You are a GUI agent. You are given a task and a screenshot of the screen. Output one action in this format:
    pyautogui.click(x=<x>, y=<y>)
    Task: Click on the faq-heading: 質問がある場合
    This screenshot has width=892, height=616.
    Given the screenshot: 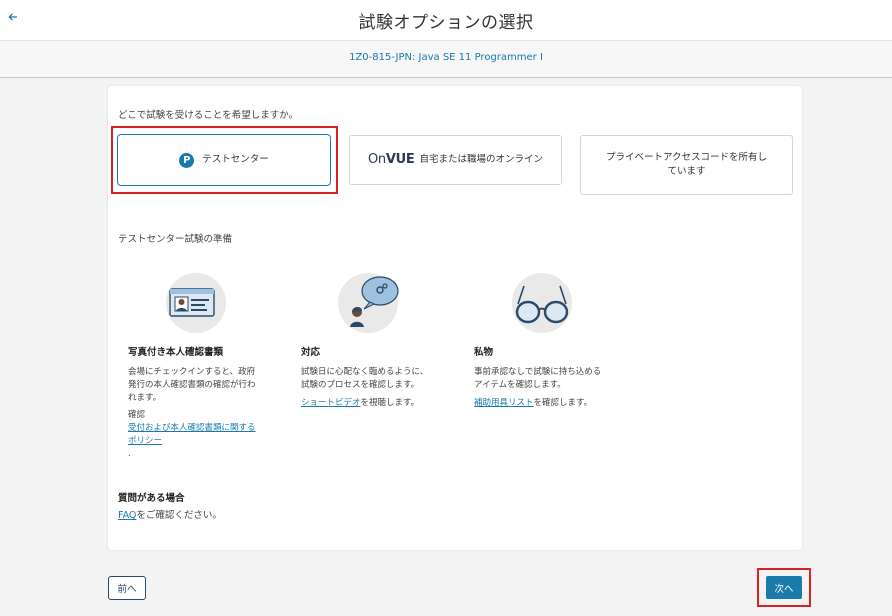 What is the action you would take?
    pyautogui.click(x=151, y=498)
    